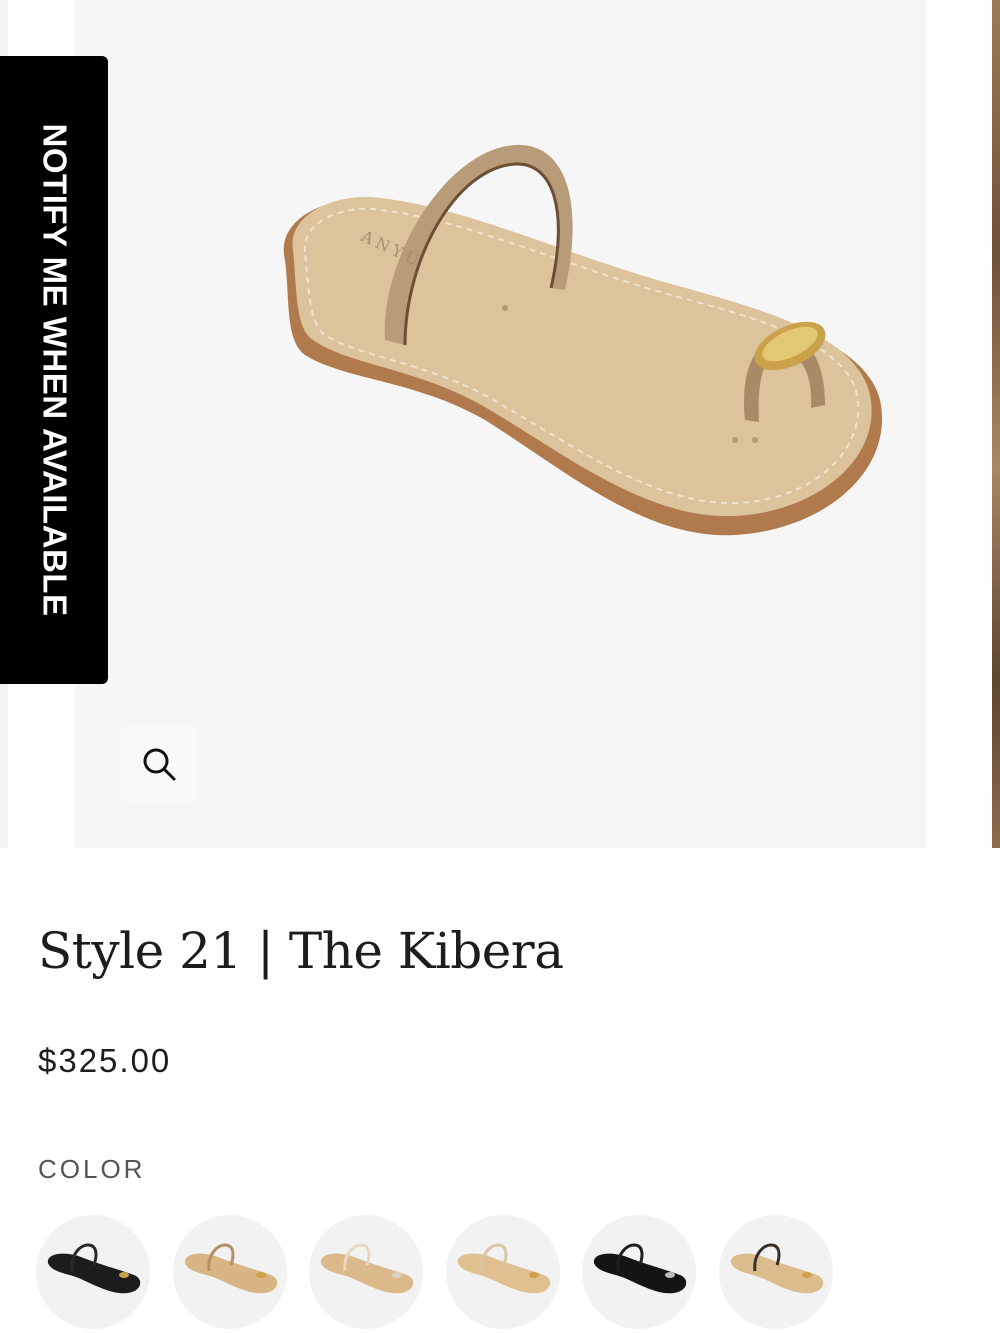 The image size is (1000, 1333). Describe the element at coordinates (105, 1060) in the screenshot. I see `product-price: $325.00` at that location.